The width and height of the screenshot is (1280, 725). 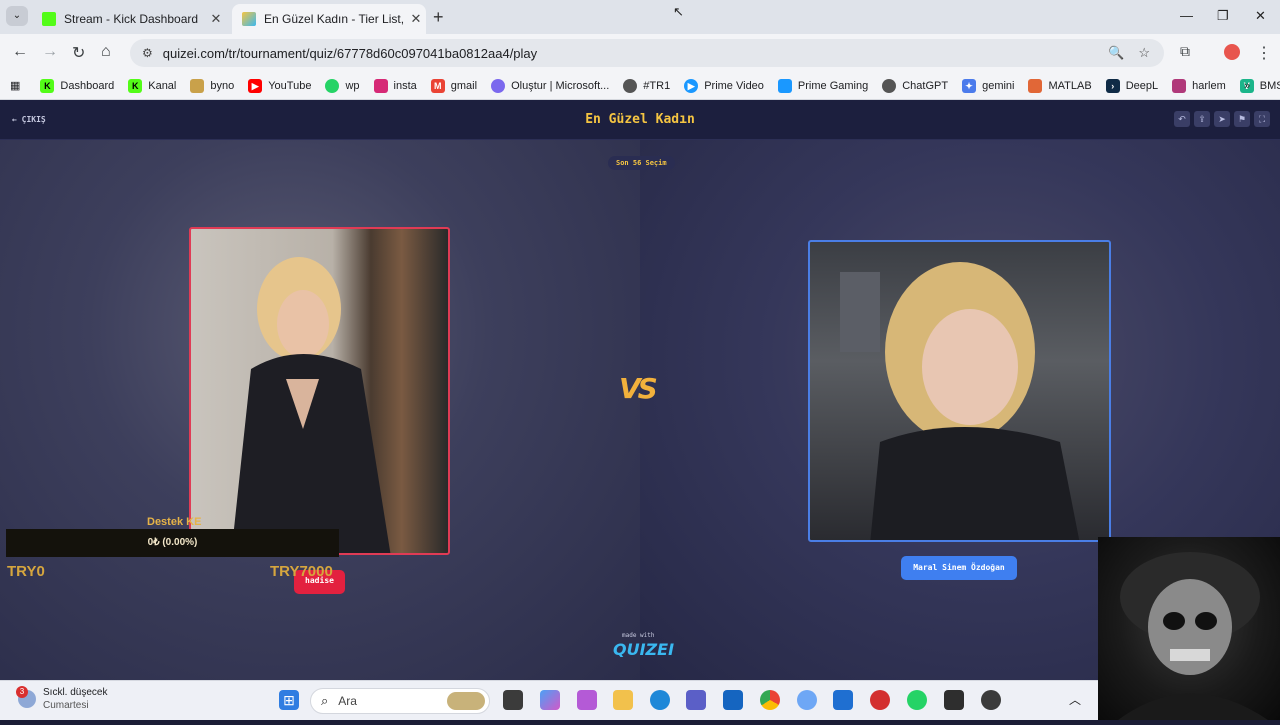 What do you see at coordinates (325, 700) in the screenshot?
I see `search-icon: ⌕` at bounding box center [325, 700].